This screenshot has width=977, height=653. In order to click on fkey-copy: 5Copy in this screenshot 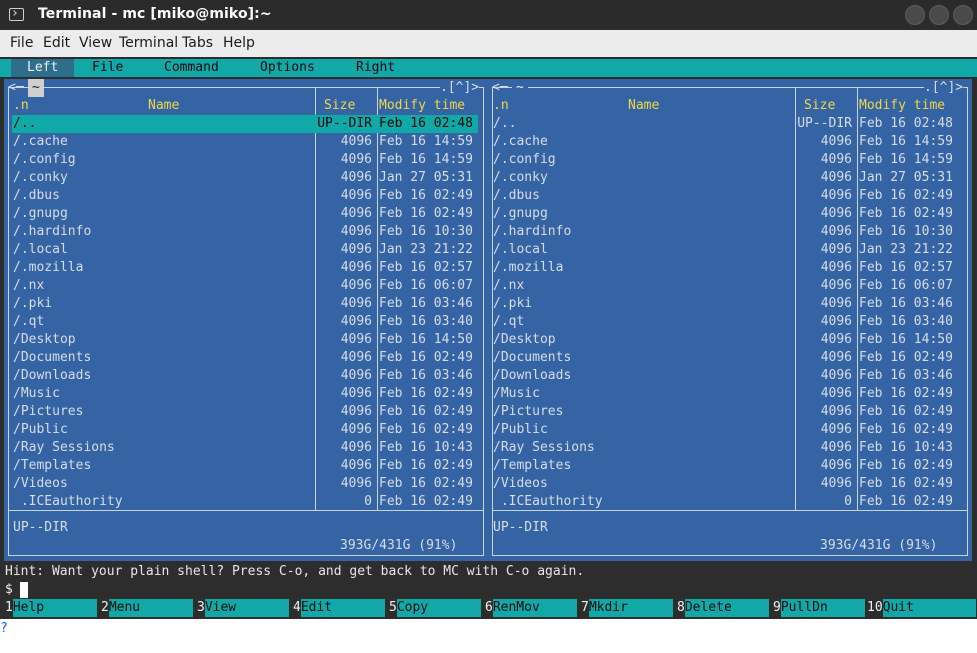, I will do `click(435, 608)`.